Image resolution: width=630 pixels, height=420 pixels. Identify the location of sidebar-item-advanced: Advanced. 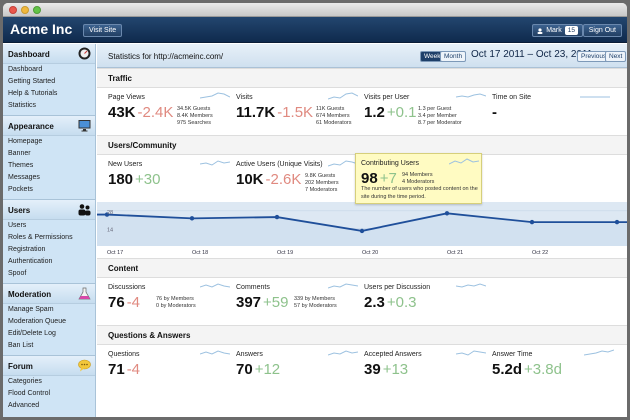
(49, 406).